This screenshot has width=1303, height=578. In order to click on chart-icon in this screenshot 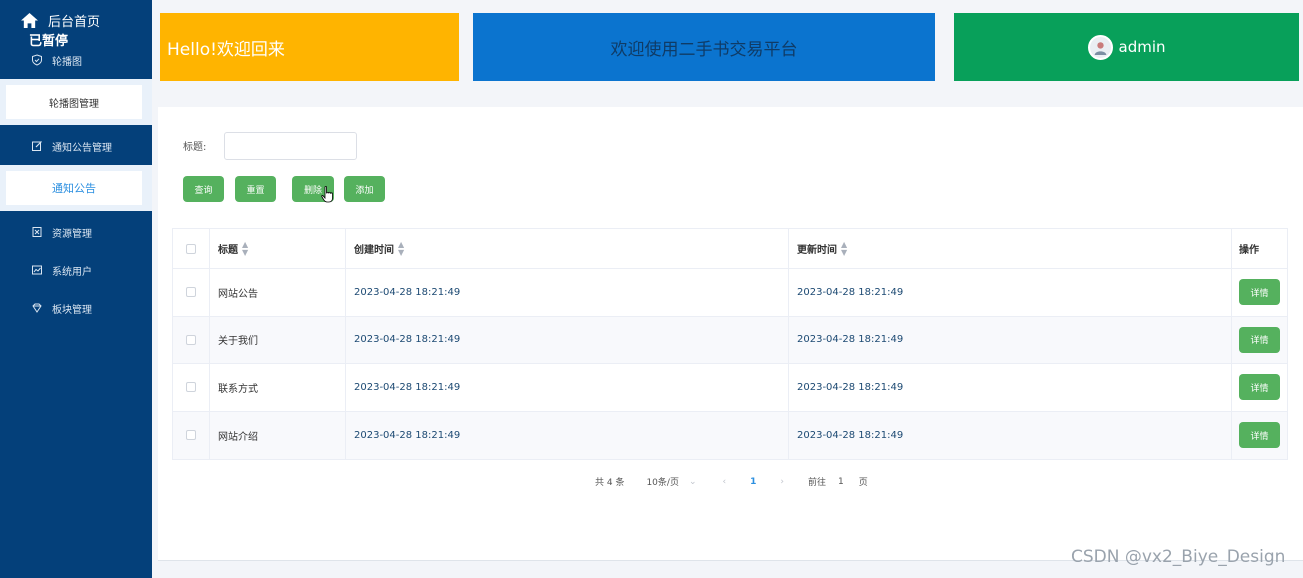, I will do `click(37, 270)`.